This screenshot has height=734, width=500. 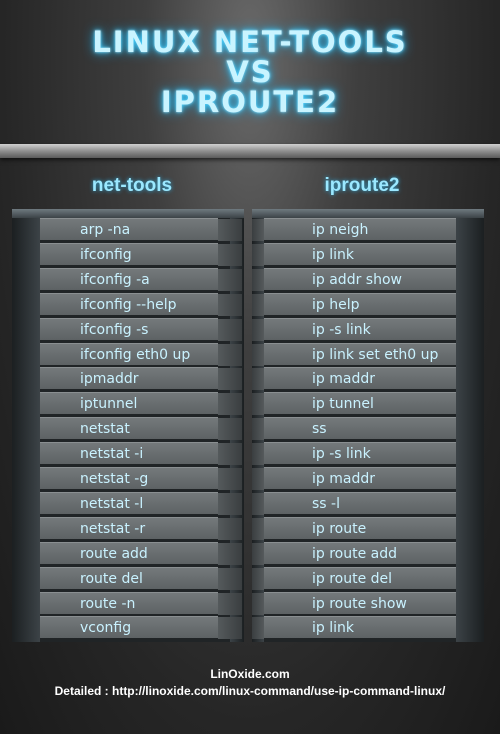 I want to click on net-tools-command: ifconfig -a, so click(x=115, y=279).